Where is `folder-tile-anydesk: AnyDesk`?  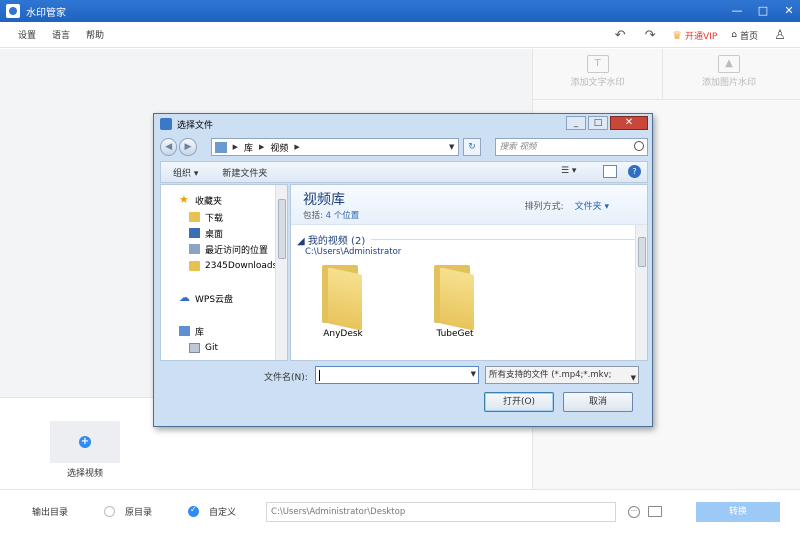 folder-tile-anydesk: AnyDesk is located at coordinates (343, 305).